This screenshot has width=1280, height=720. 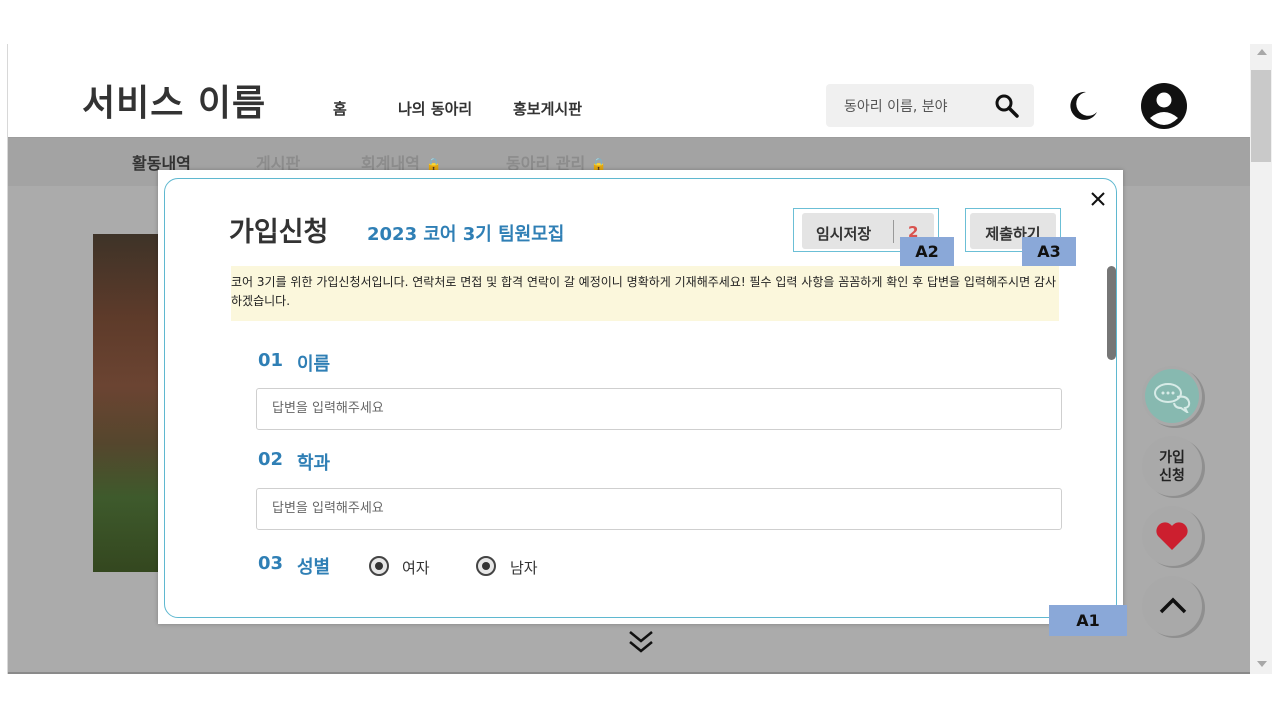 I want to click on search-icon, so click(x=1007, y=106).